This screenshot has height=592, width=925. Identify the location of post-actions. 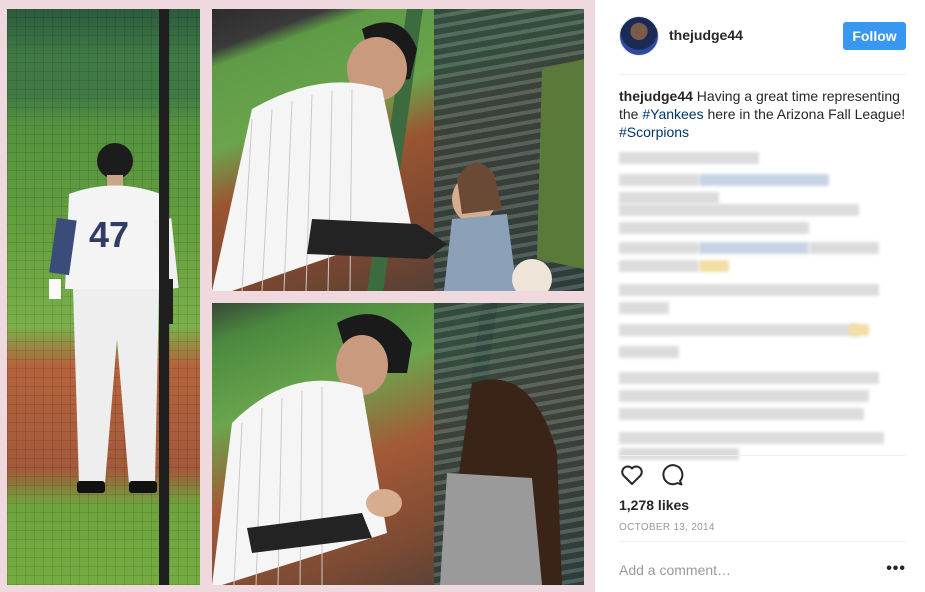
(762, 476).